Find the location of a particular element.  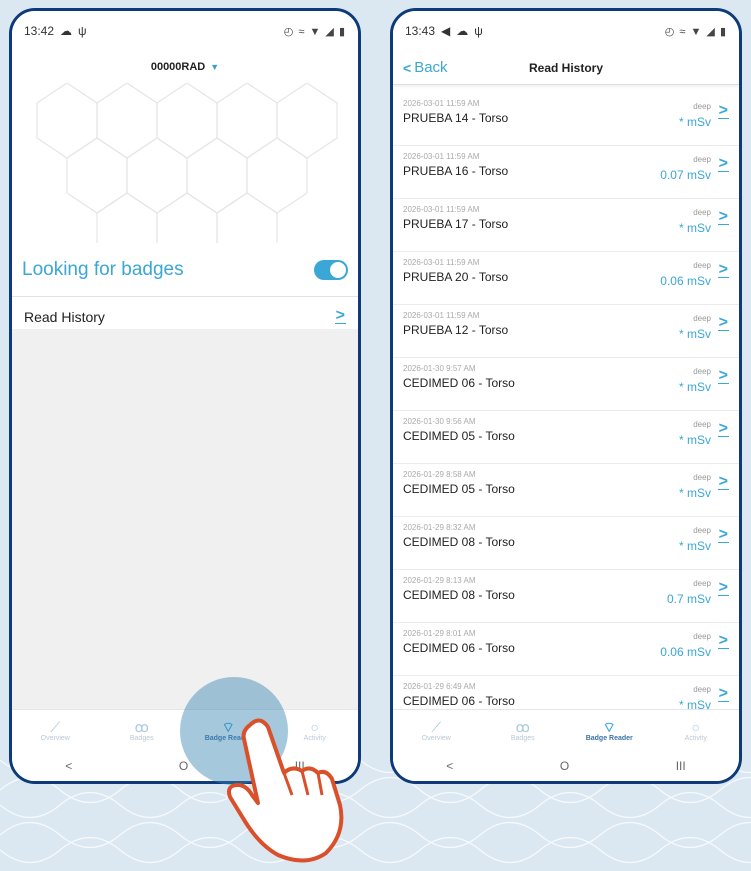

caret-down-icon: ▼ is located at coordinates (215, 67).